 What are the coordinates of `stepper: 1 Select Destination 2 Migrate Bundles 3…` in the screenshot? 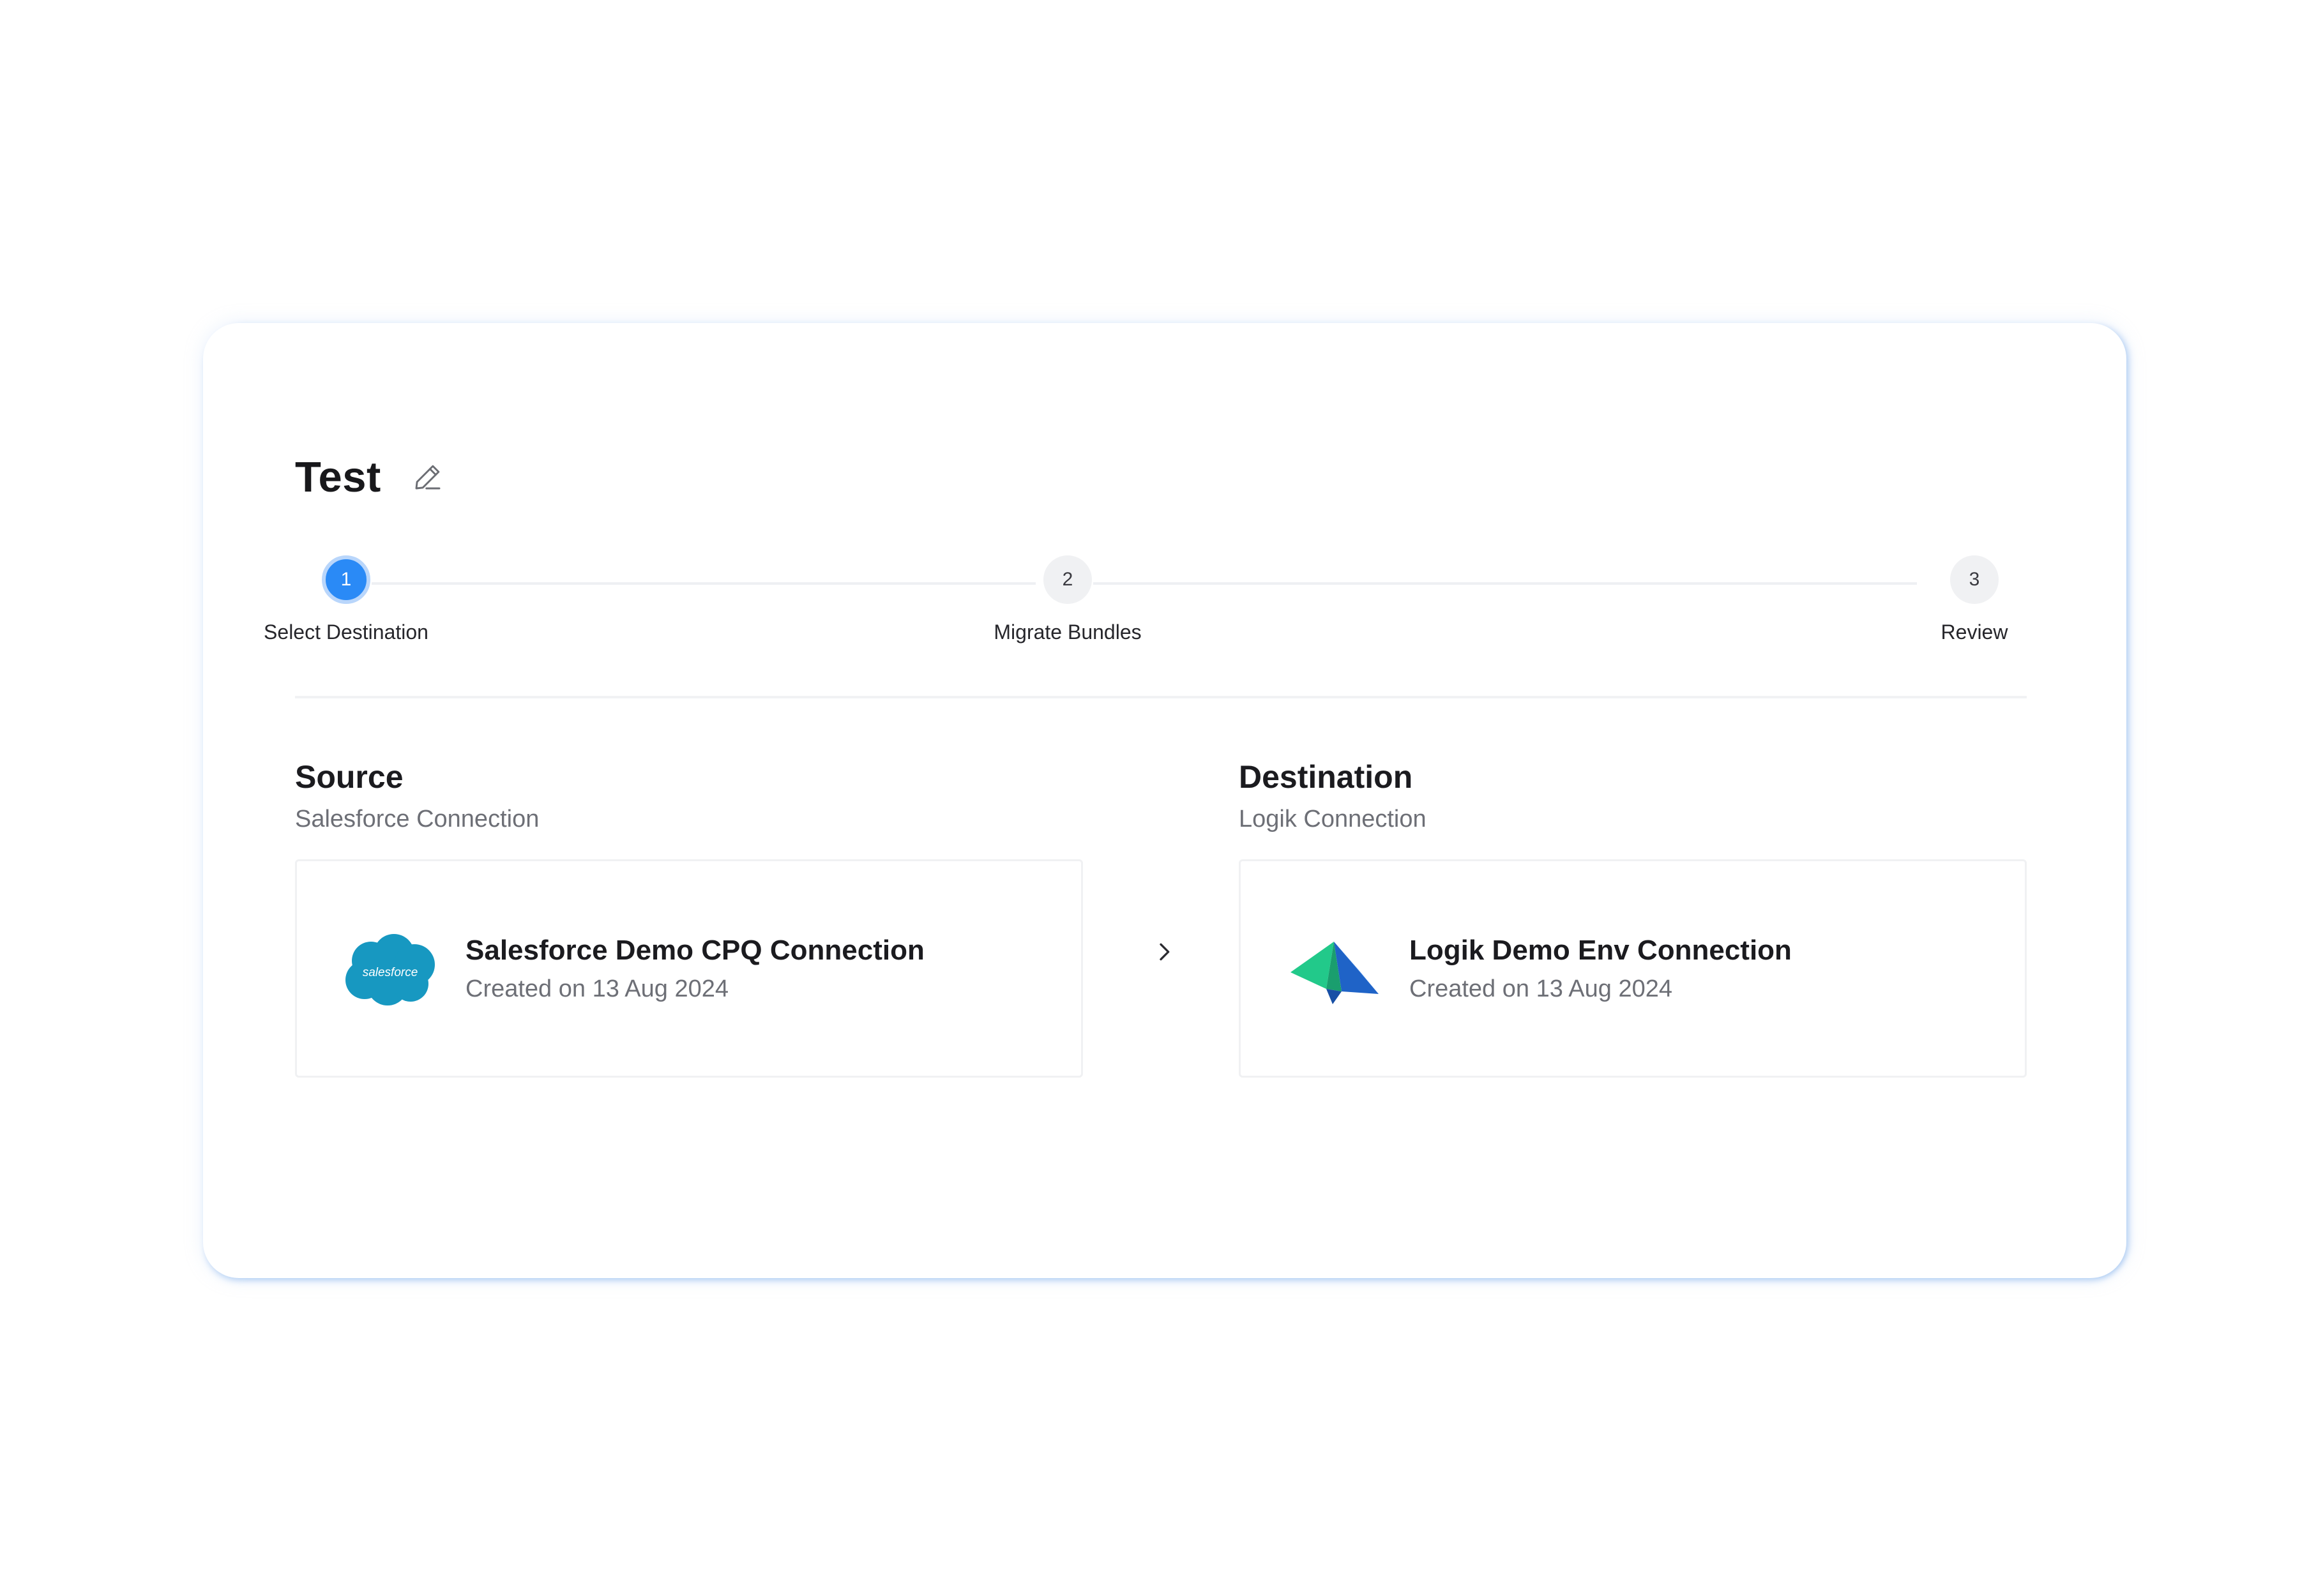 It's located at (1145, 599).